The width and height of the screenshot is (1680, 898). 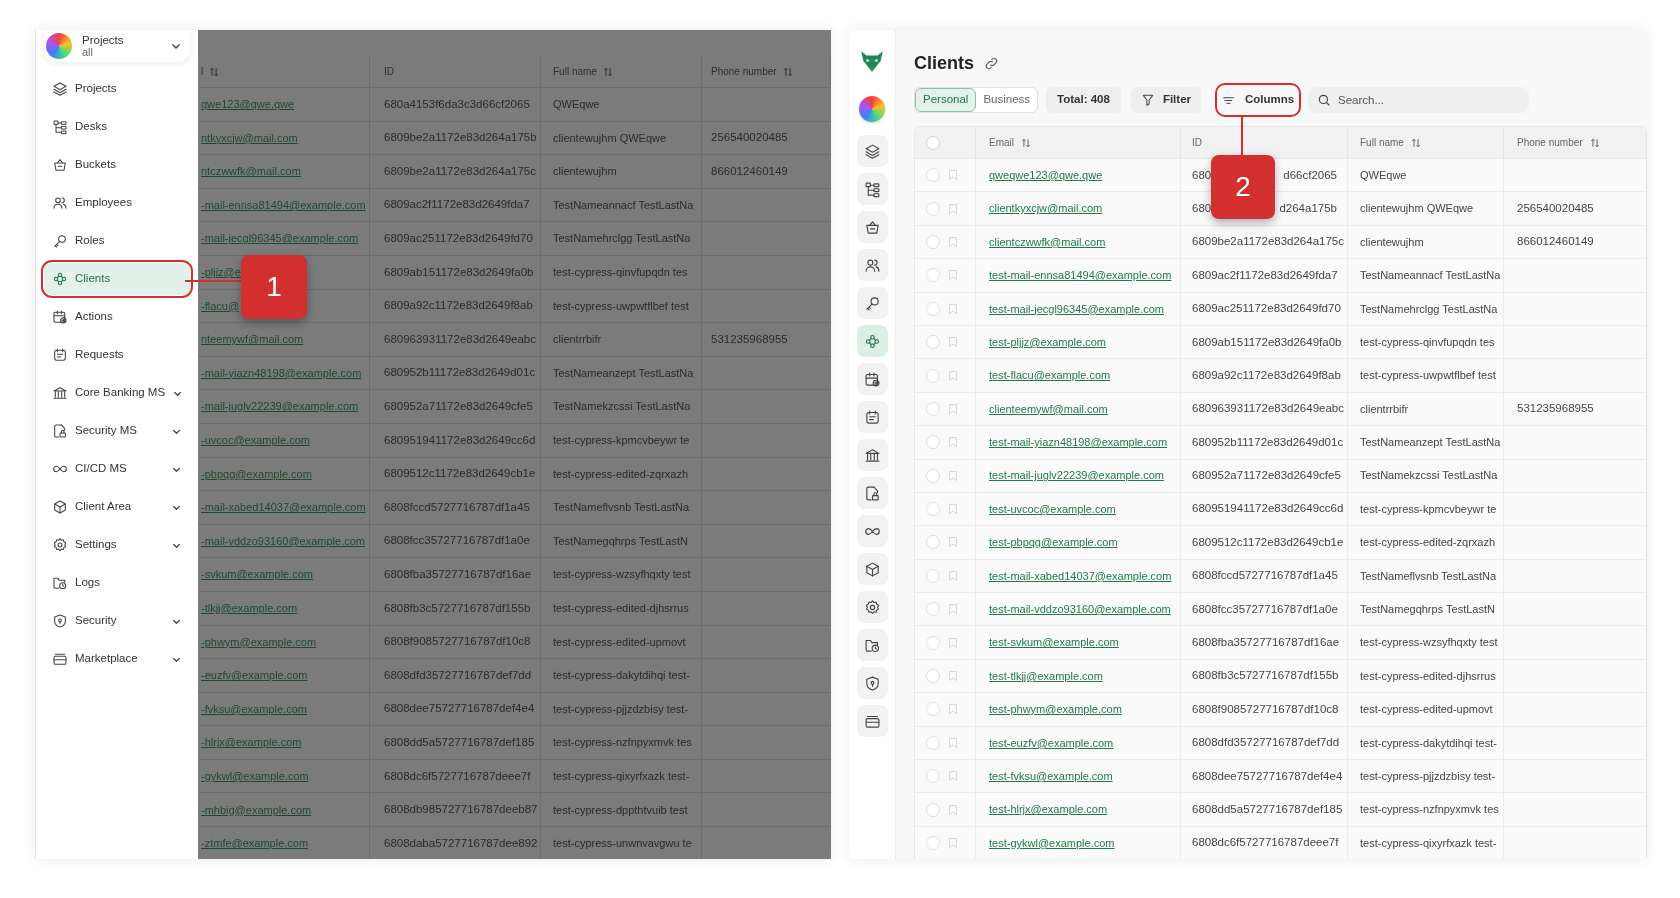 What do you see at coordinates (1050, 375) in the screenshot?
I see `email-link: test-flacu@example.com` at bounding box center [1050, 375].